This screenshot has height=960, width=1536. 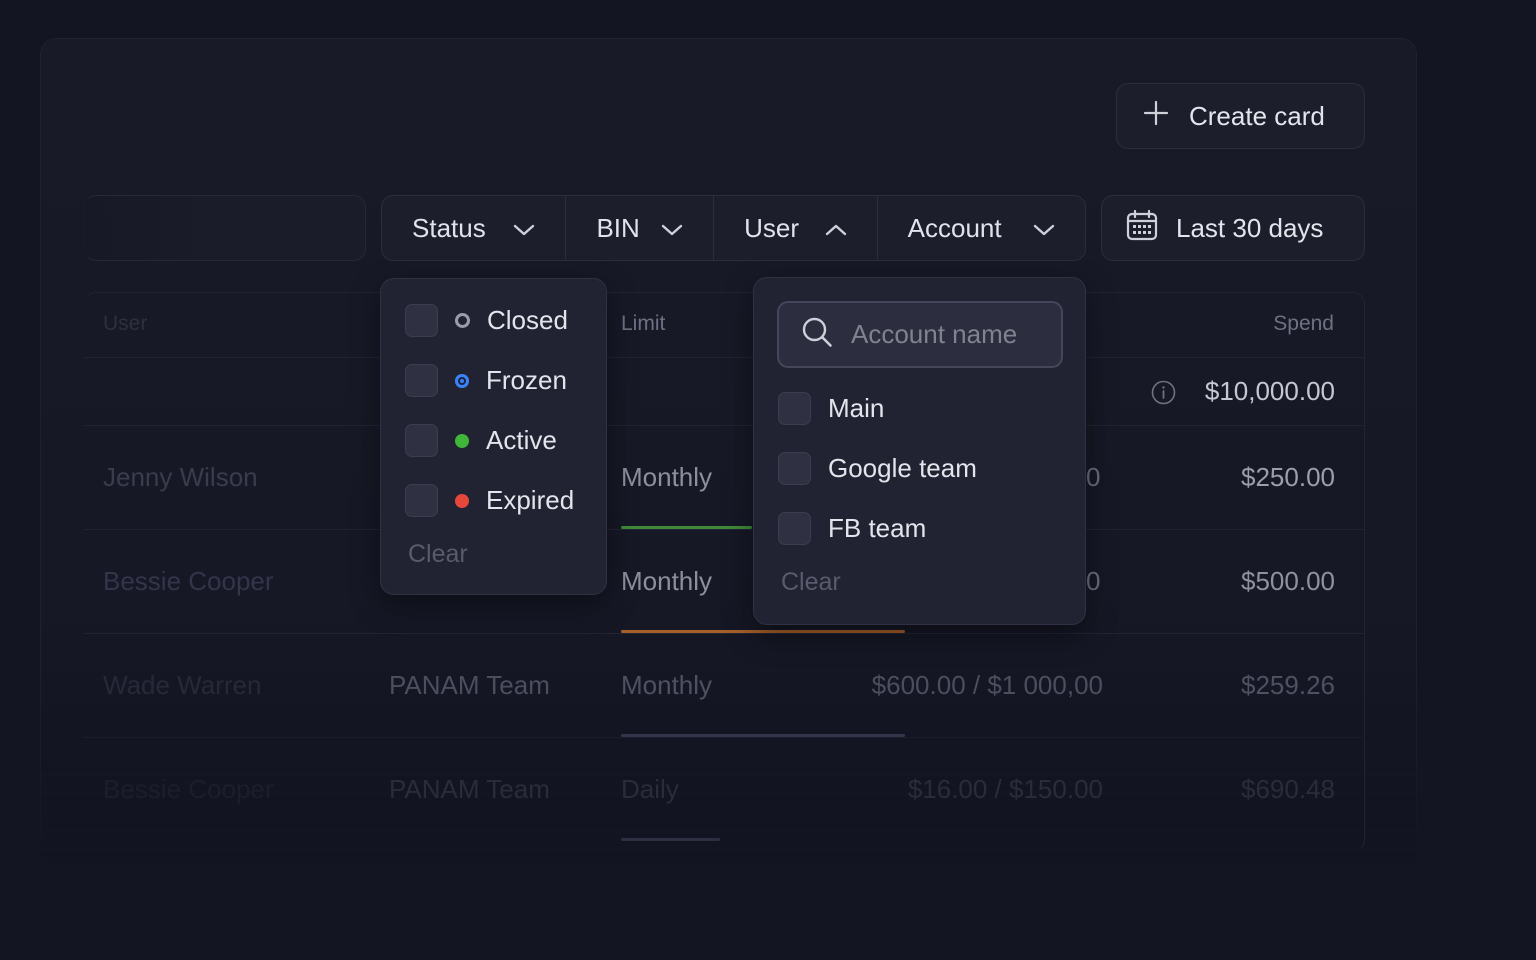 What do you see at coordinates (180, 477) in the screenshot?
I see `row-user: Jenny Wilson` at bounding box center [180, 477].